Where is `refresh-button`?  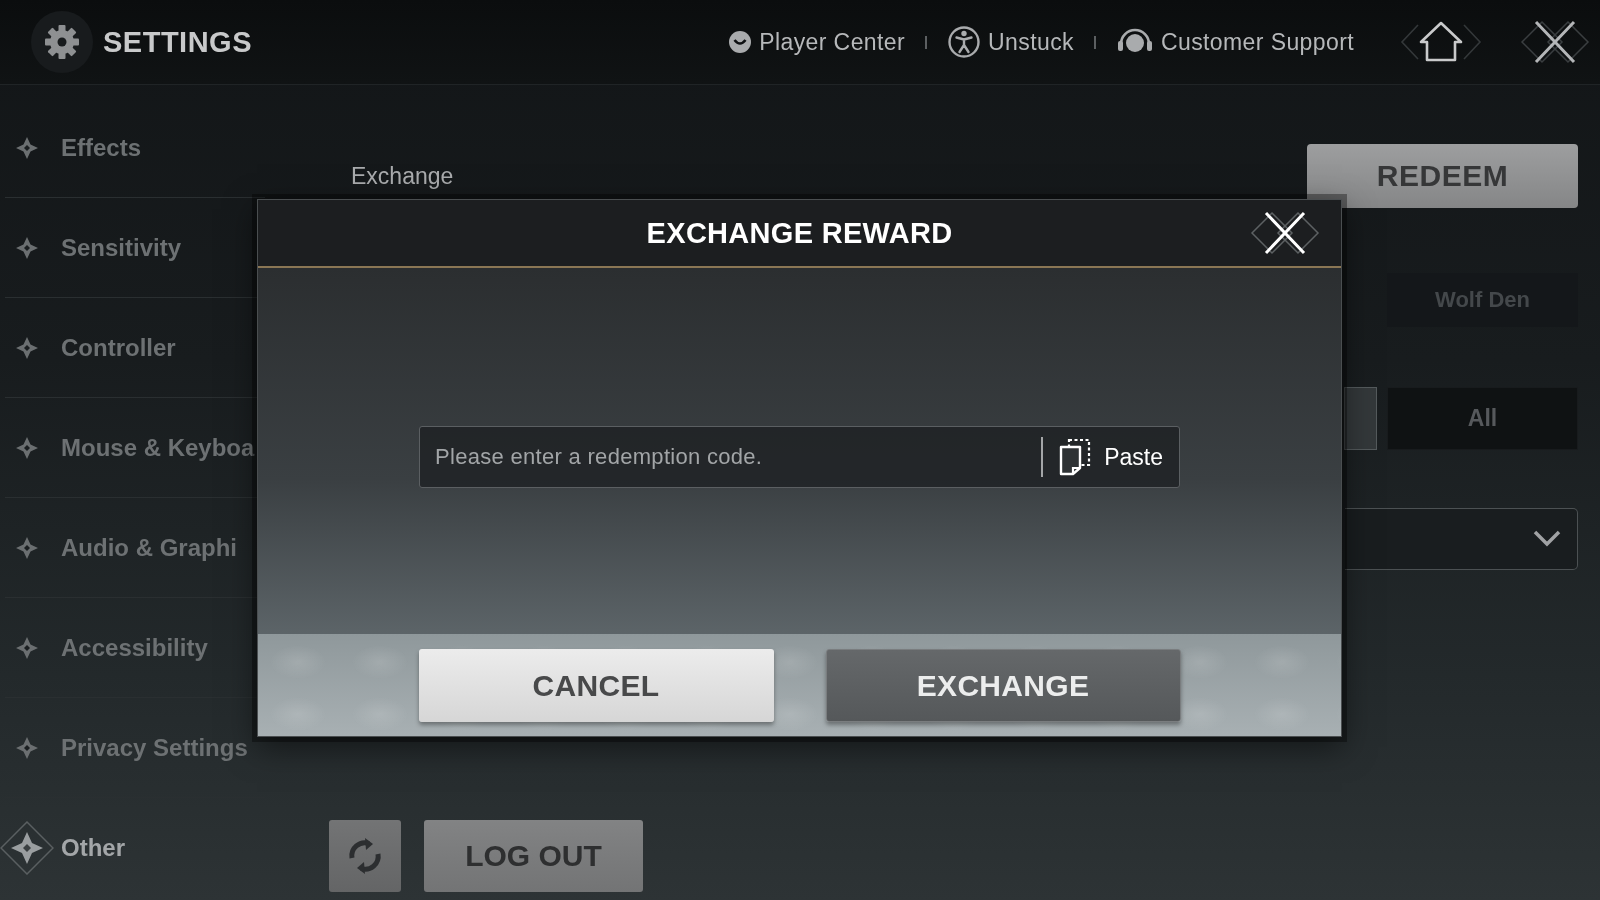
refresh-button is located at coordinates (365, 856).